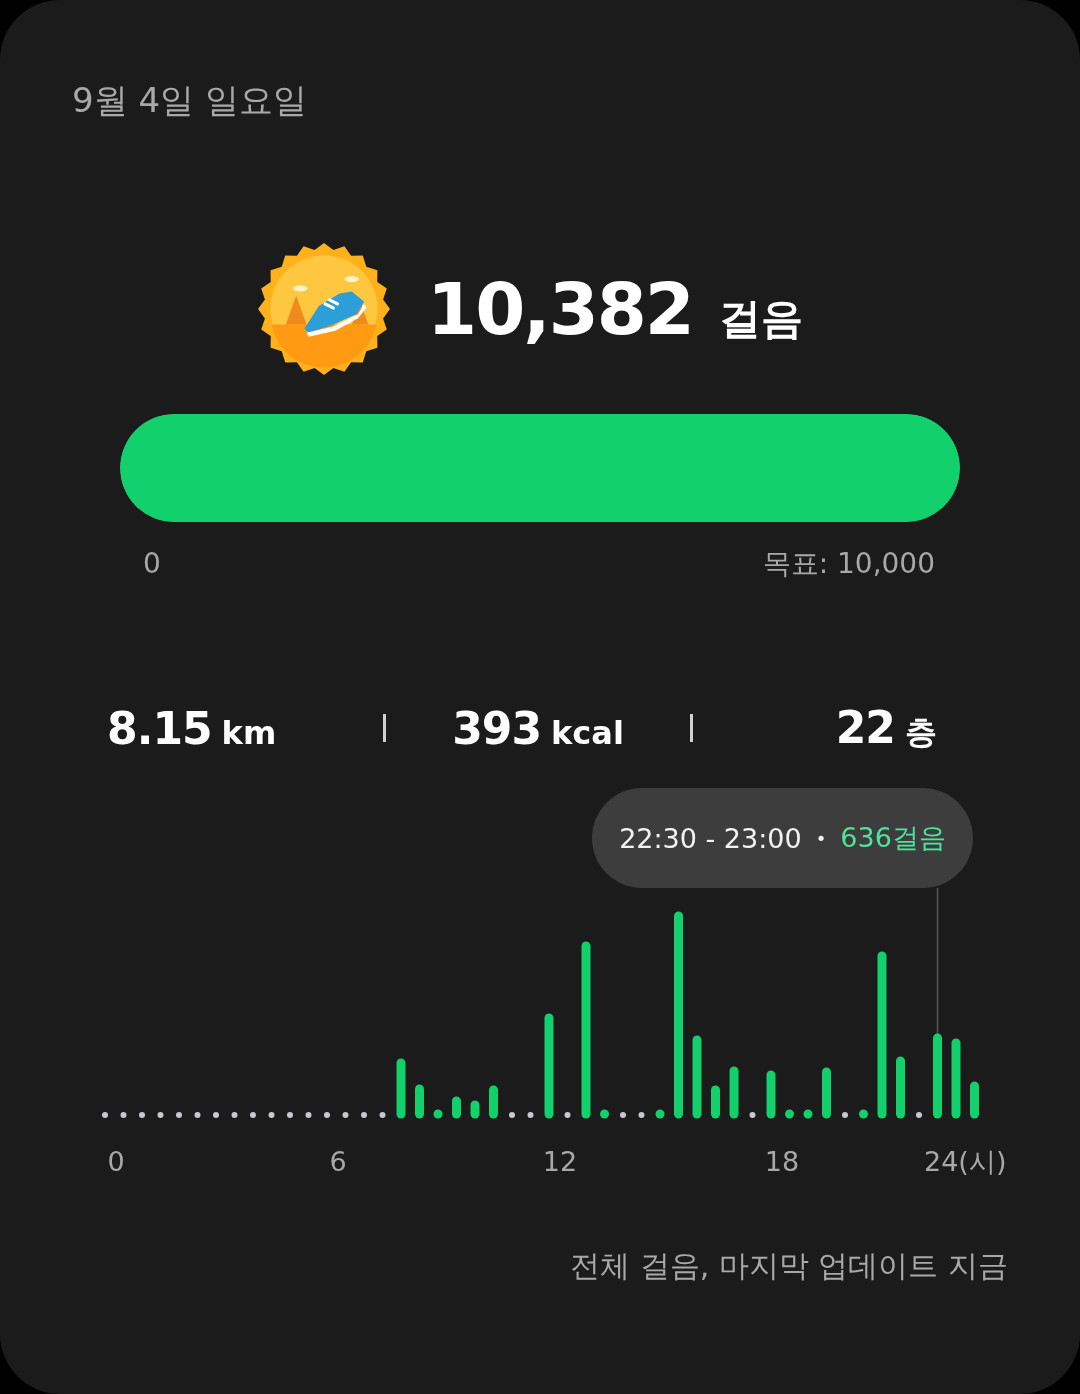 Image resolution: width=1080 pixels, height=1394 pixels. I want to click on step-count: 10,382, so click(560, 309).